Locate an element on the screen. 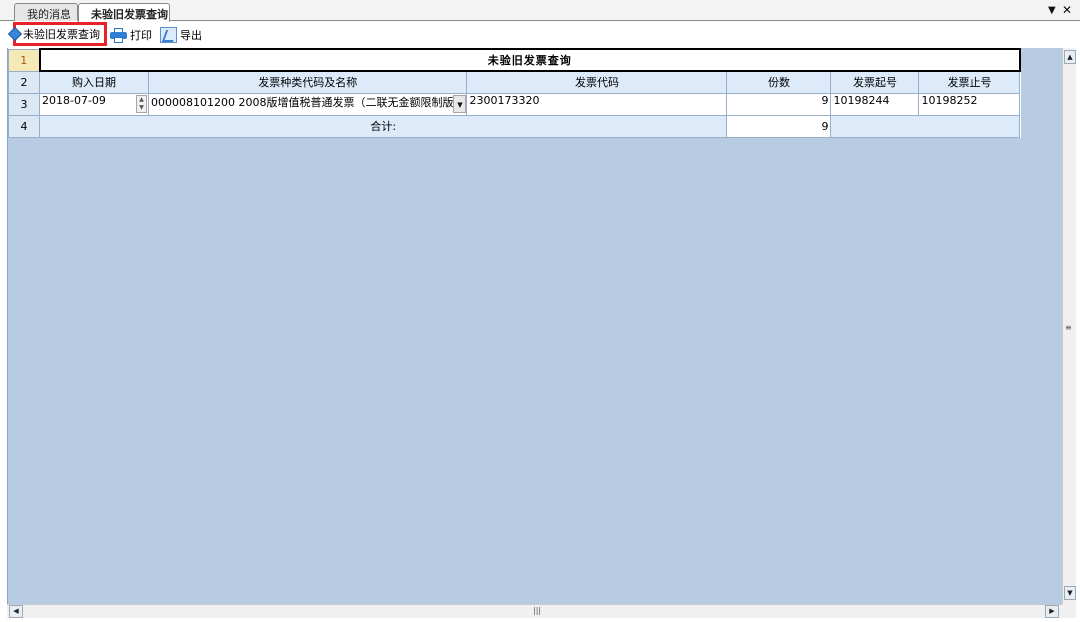 This screenshot has width=1080, height=622. column-header-invoice-type: 发票种类代码及名称 is located at coordinates (307, 82).